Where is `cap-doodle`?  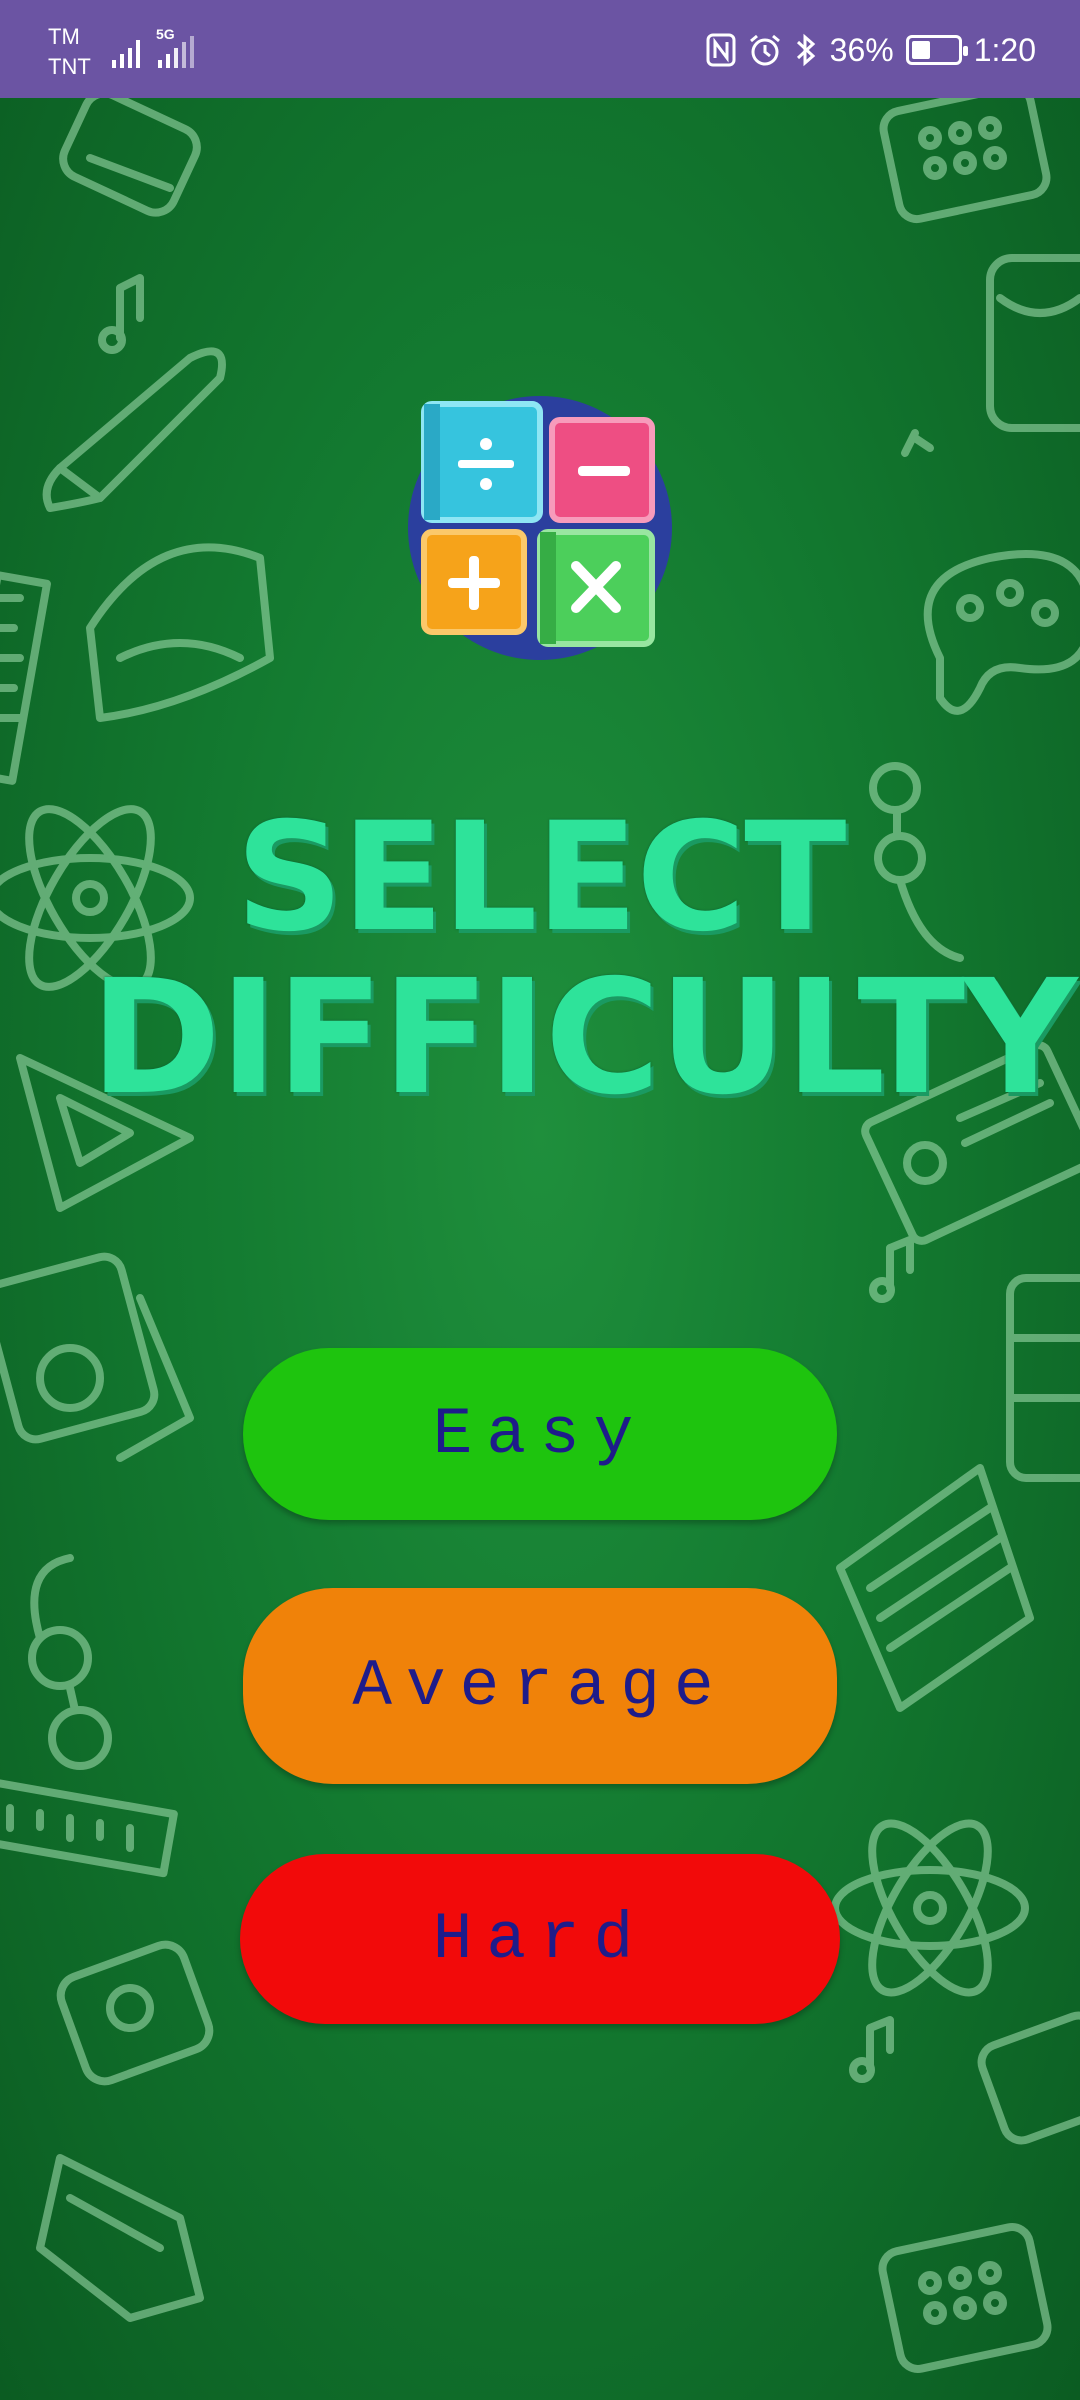
cap-doodle is located at coordinates (180, 632).